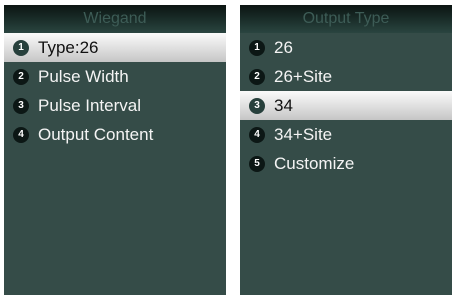 Image resolution: width=453 pixels, height=297 pixels. What do you see at coordinates (115, 47) in the screenshot?
I see `menu-item-type: 1 Type:26` at bounding box center [115, 47].